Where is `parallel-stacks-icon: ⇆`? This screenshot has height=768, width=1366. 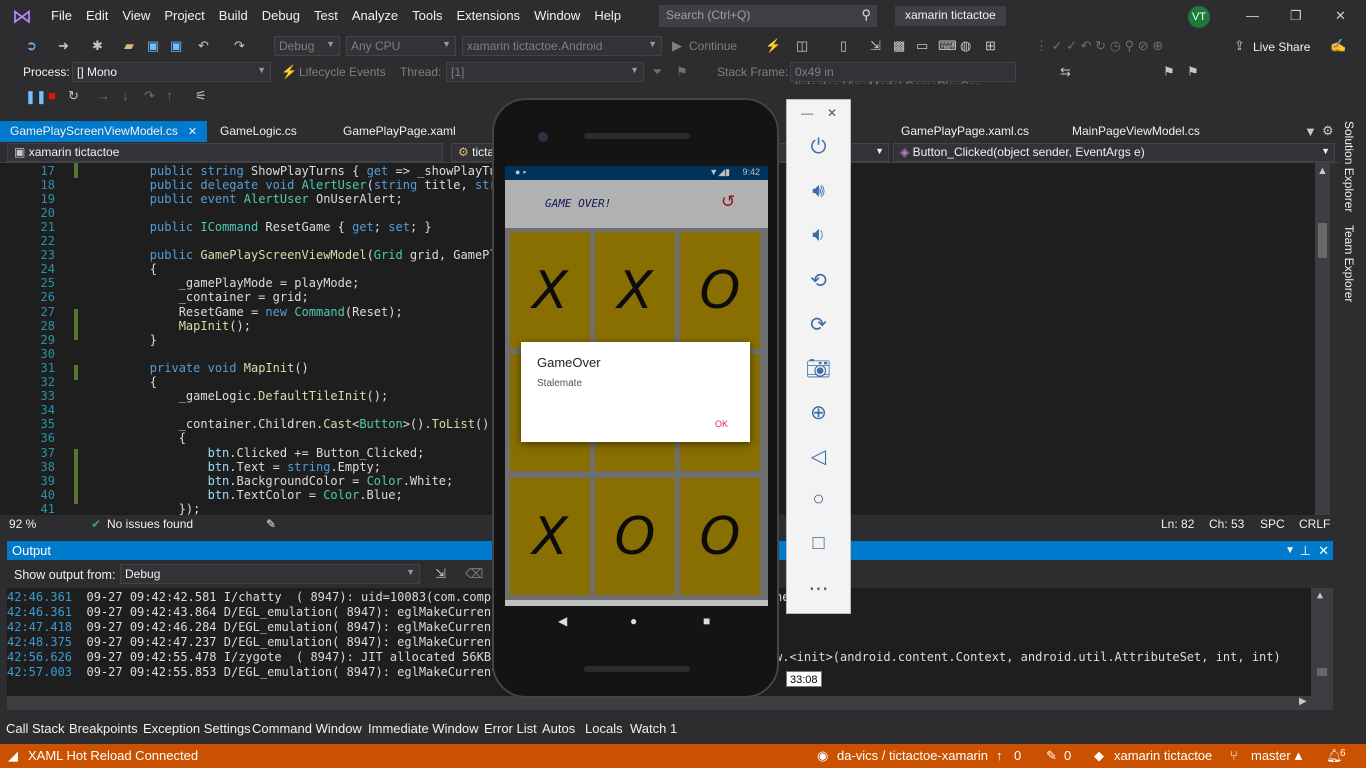 parallel-stacks-icon: ⇆ is located at coordinates (1065, 72).